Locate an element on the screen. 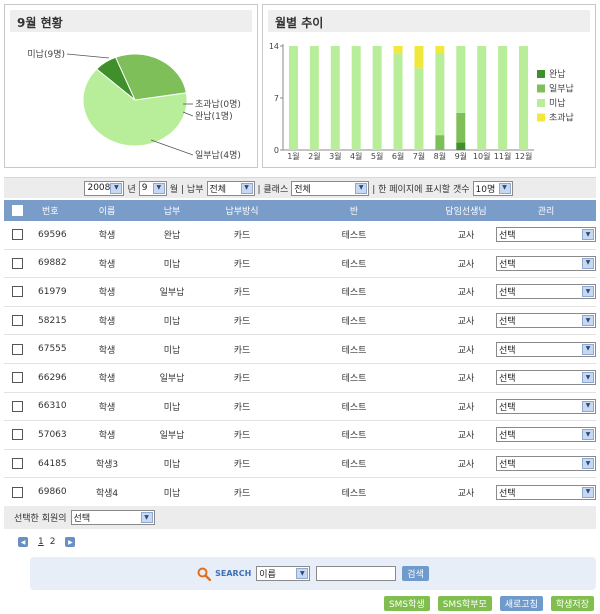  header-method: 납부방식 is located at coordinates (242, 212).